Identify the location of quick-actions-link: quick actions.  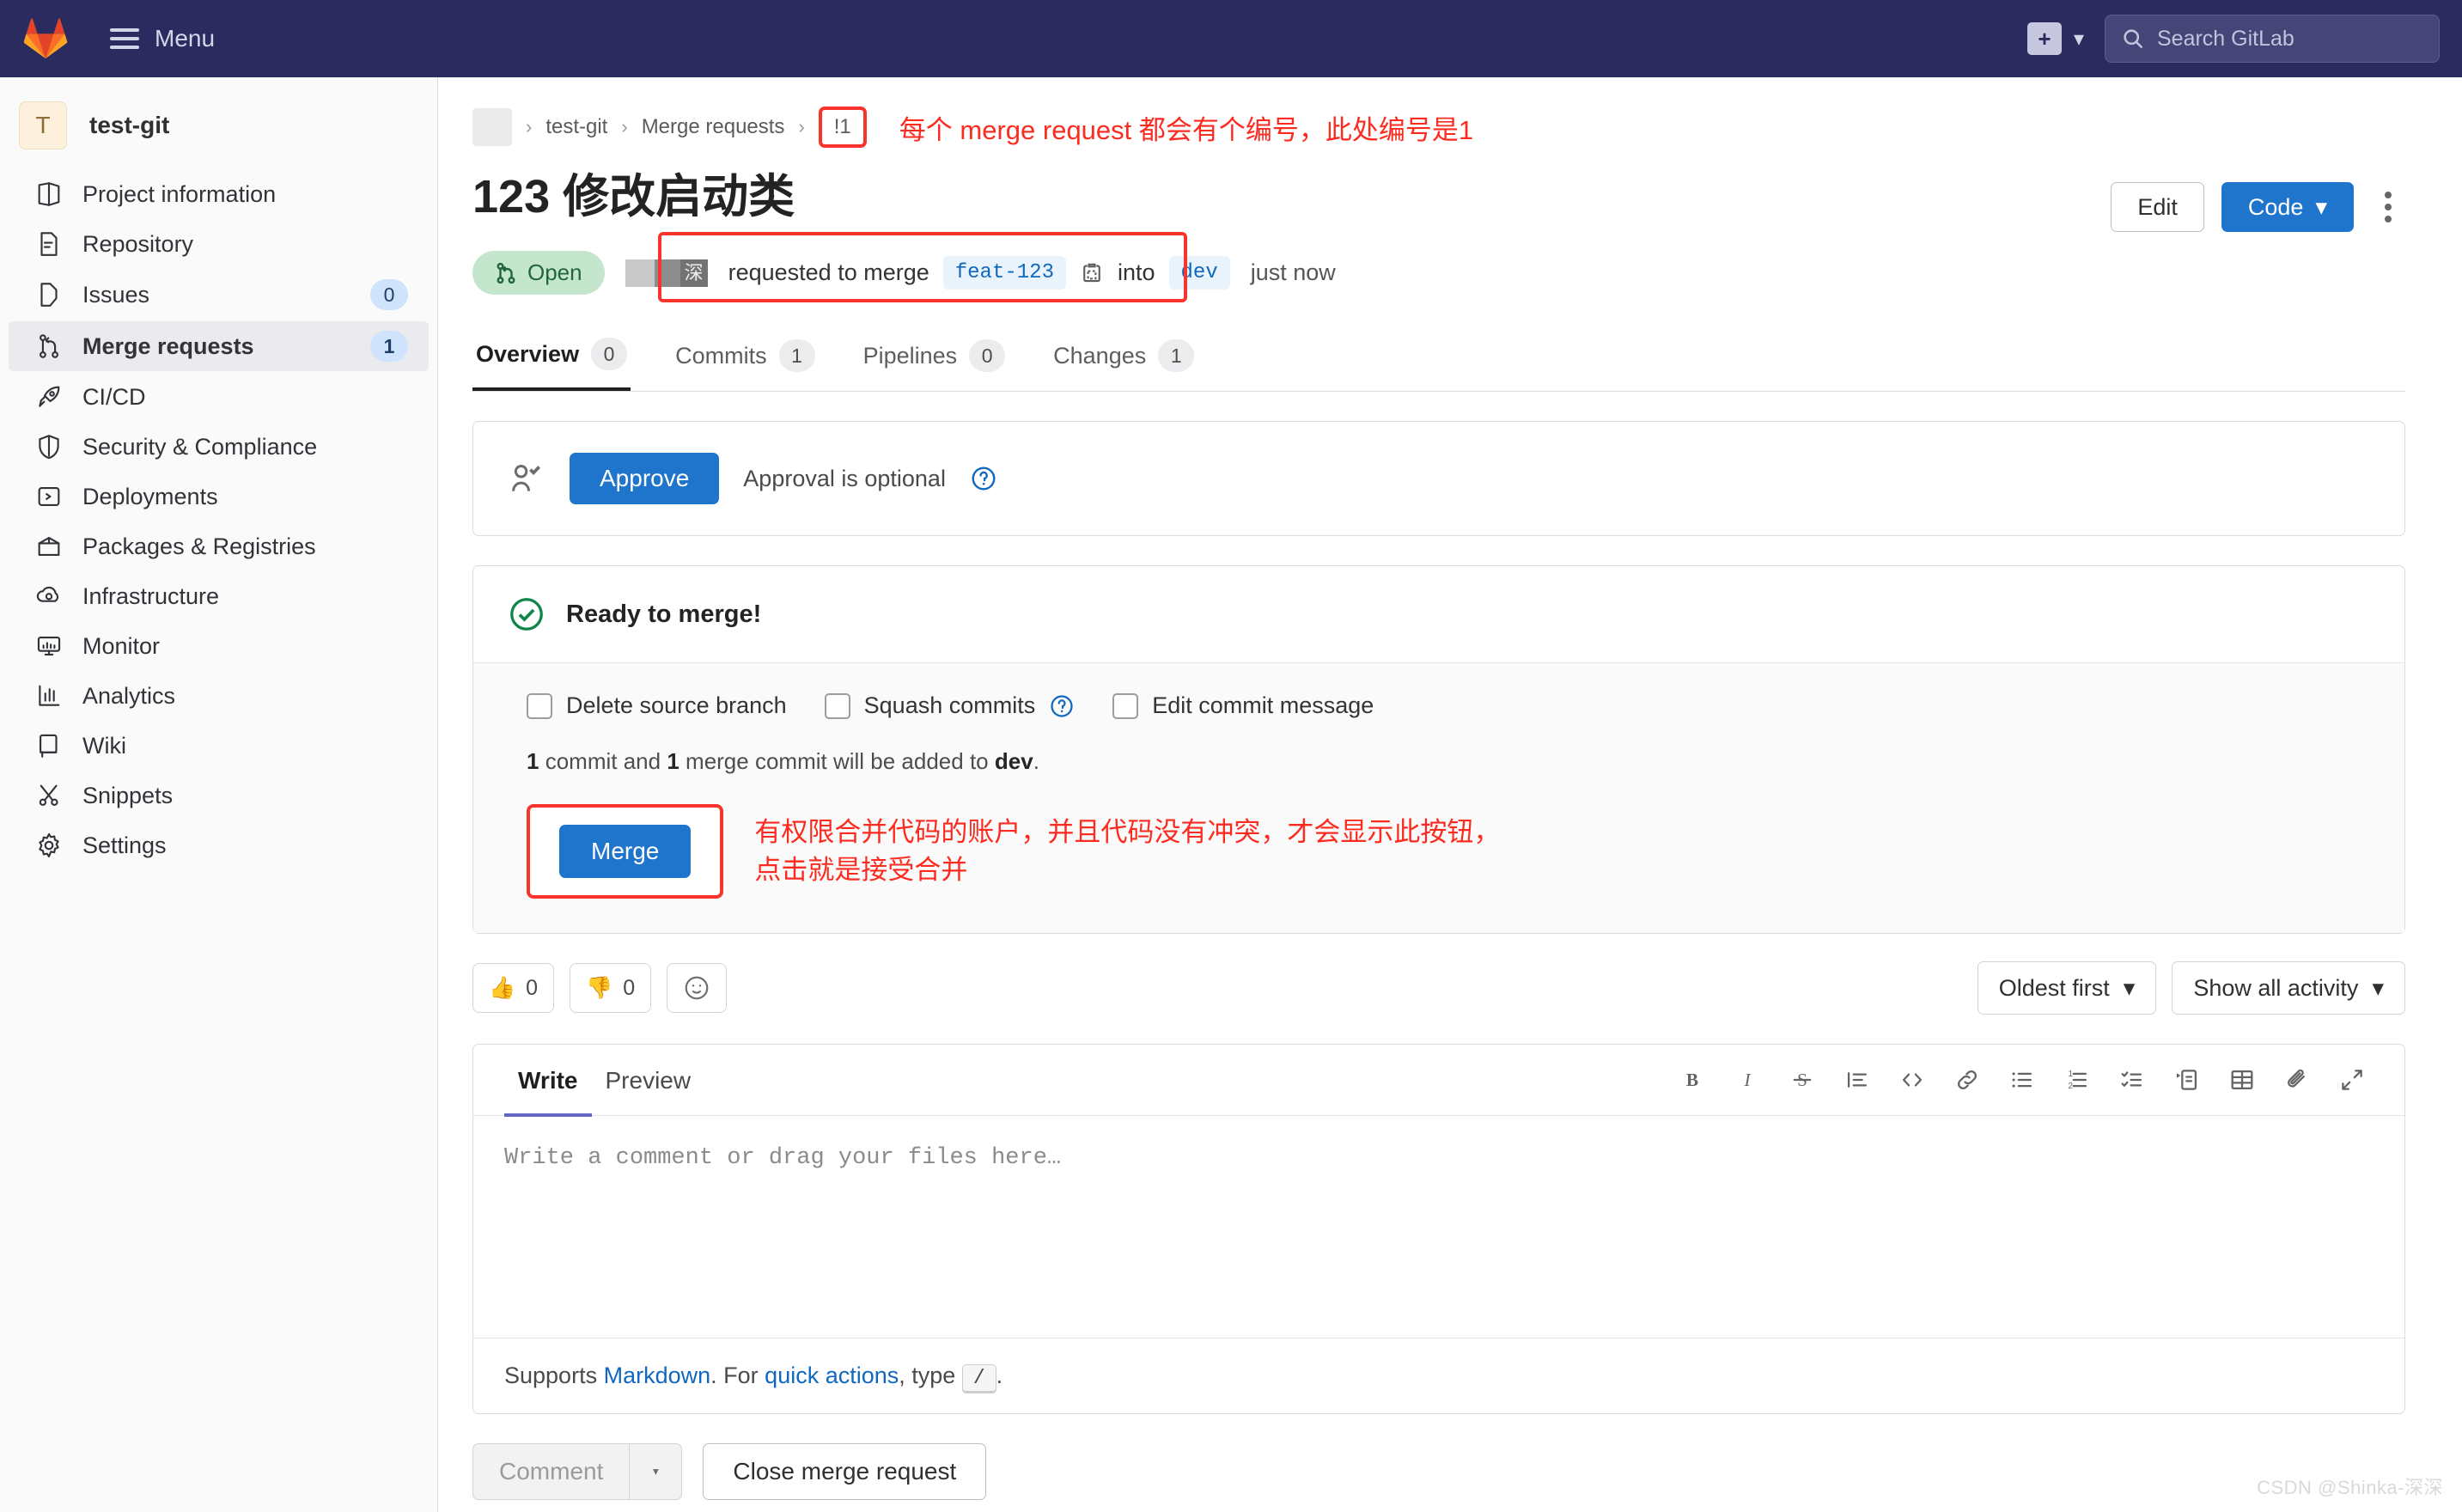
(832, 1375).